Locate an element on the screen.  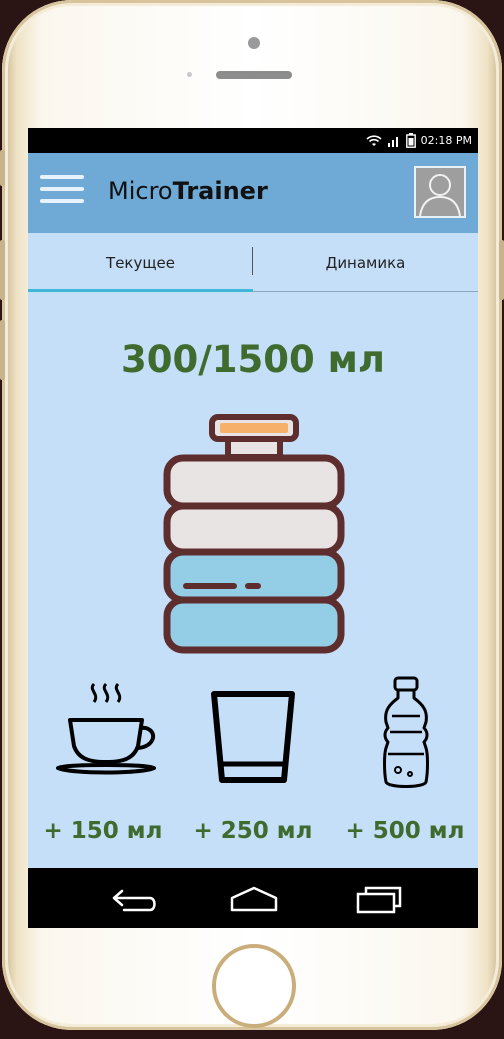
add-150-label: + 150 мл is located at coordinates (103, 831).